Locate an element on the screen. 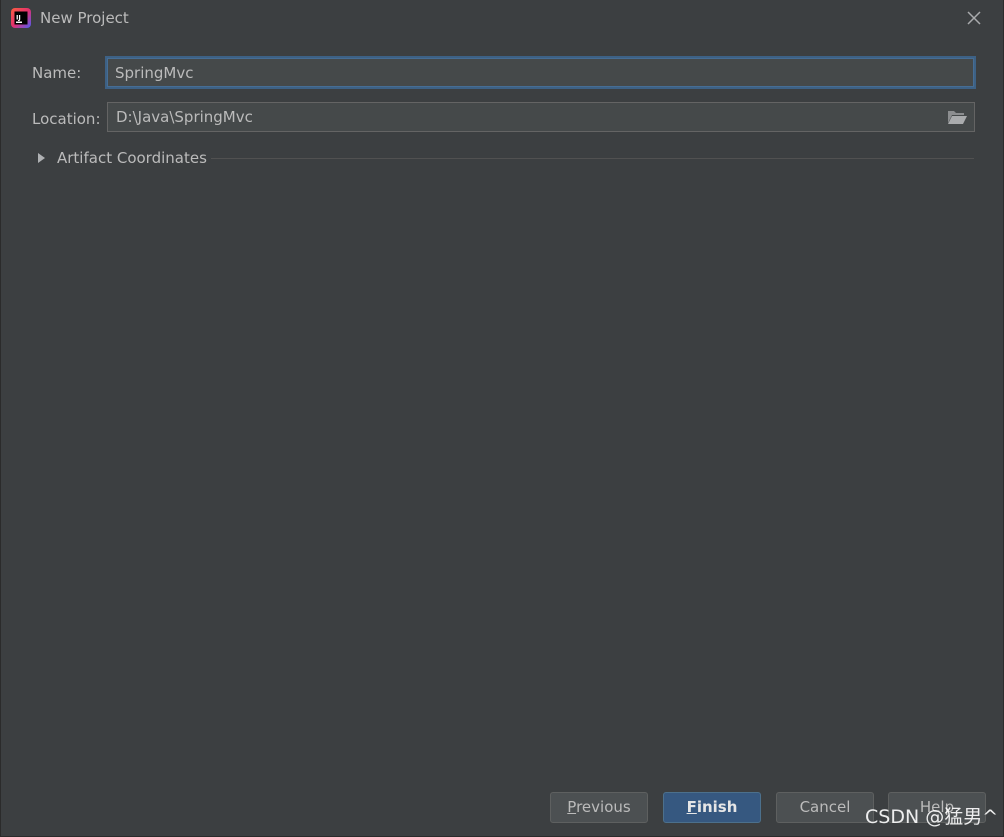 The width and height of the screenshot is (1004, 837). svg-text: IJ is located at coordinates (18, 18).